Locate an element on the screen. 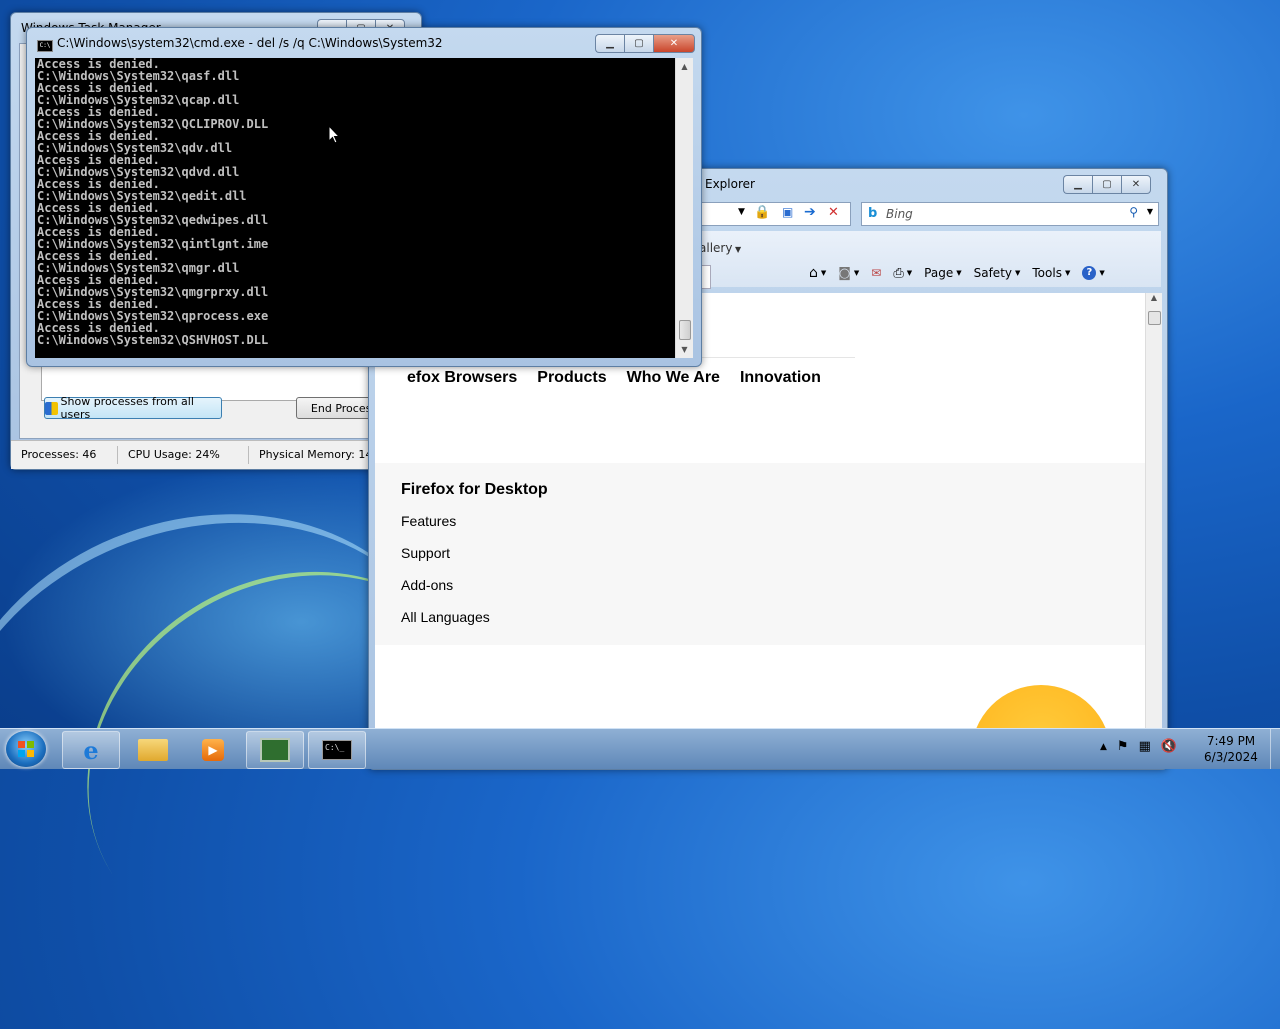  link-add-ons: Add-ons is located at coordinates (427, 585).